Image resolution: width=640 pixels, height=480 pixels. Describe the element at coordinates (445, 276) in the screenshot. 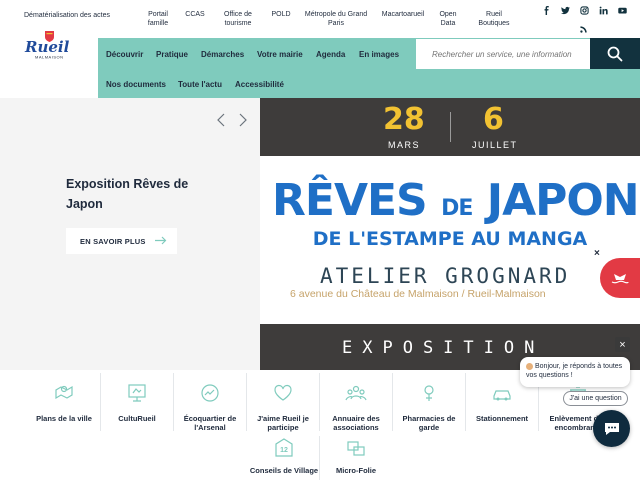

I see `poster-atelier: ATELIER GROGNARD` at that location.